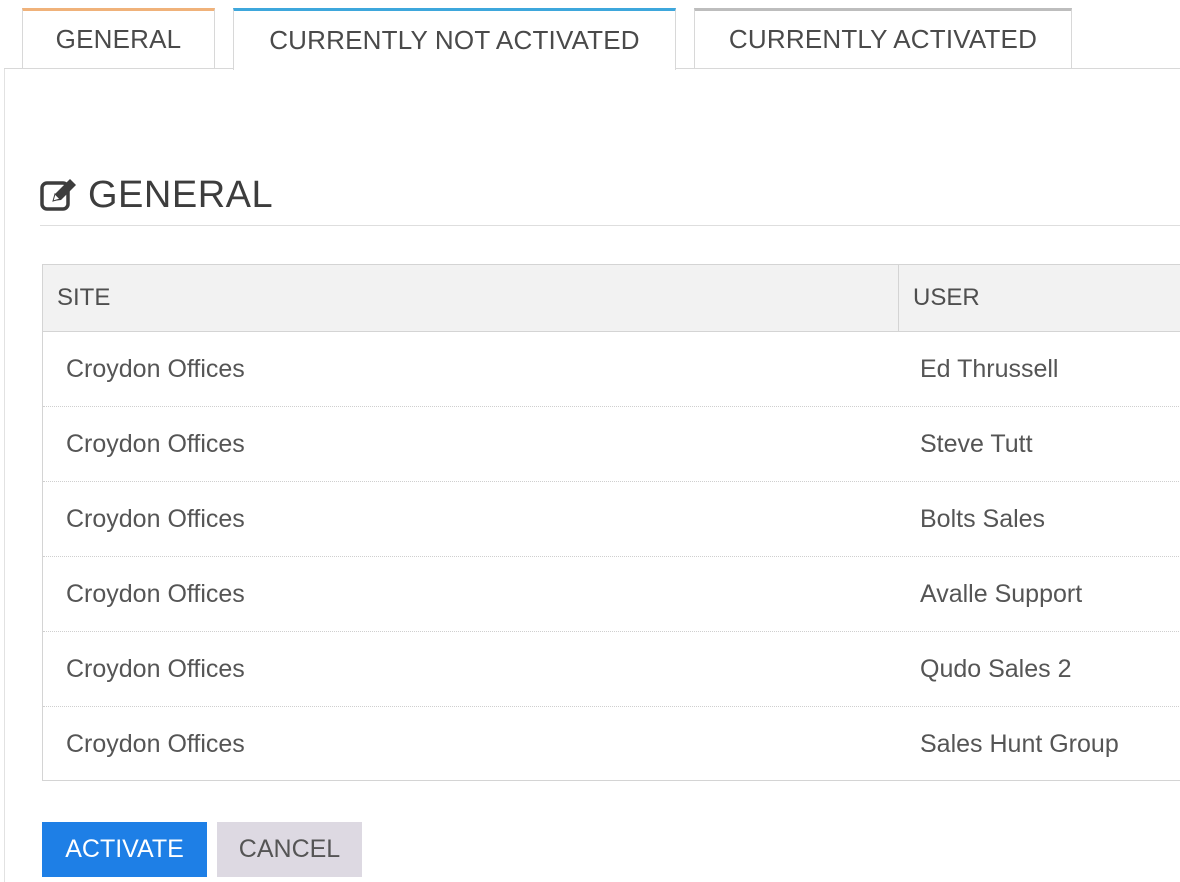 The width and height of the screenshot is (1180, 882). I want to click on table-row: Croydon Offices Bolts Sales, so click(611, 519).